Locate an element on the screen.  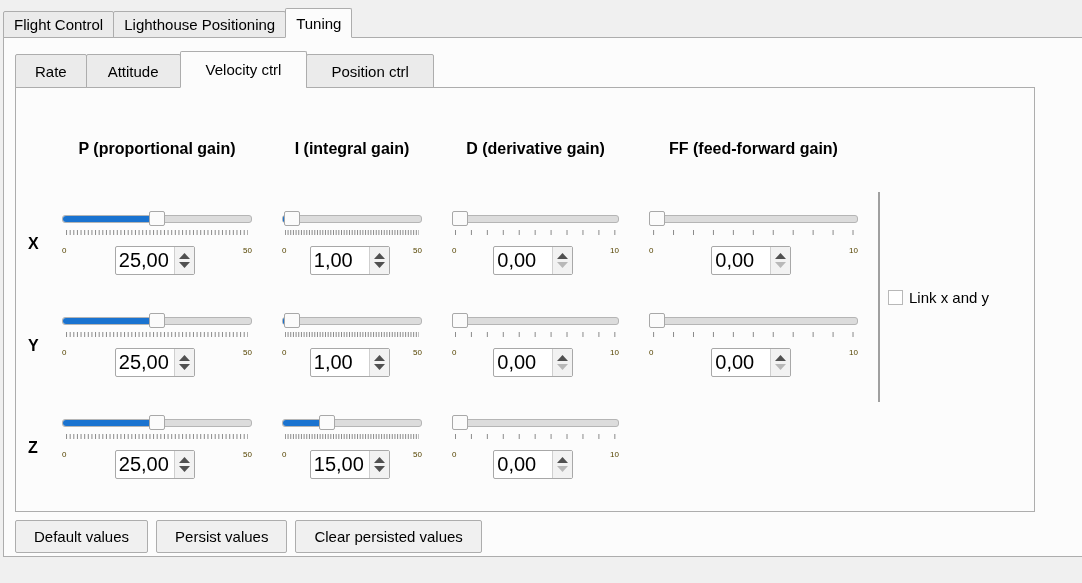
tab: Rate is located at coordinates (51, 71).